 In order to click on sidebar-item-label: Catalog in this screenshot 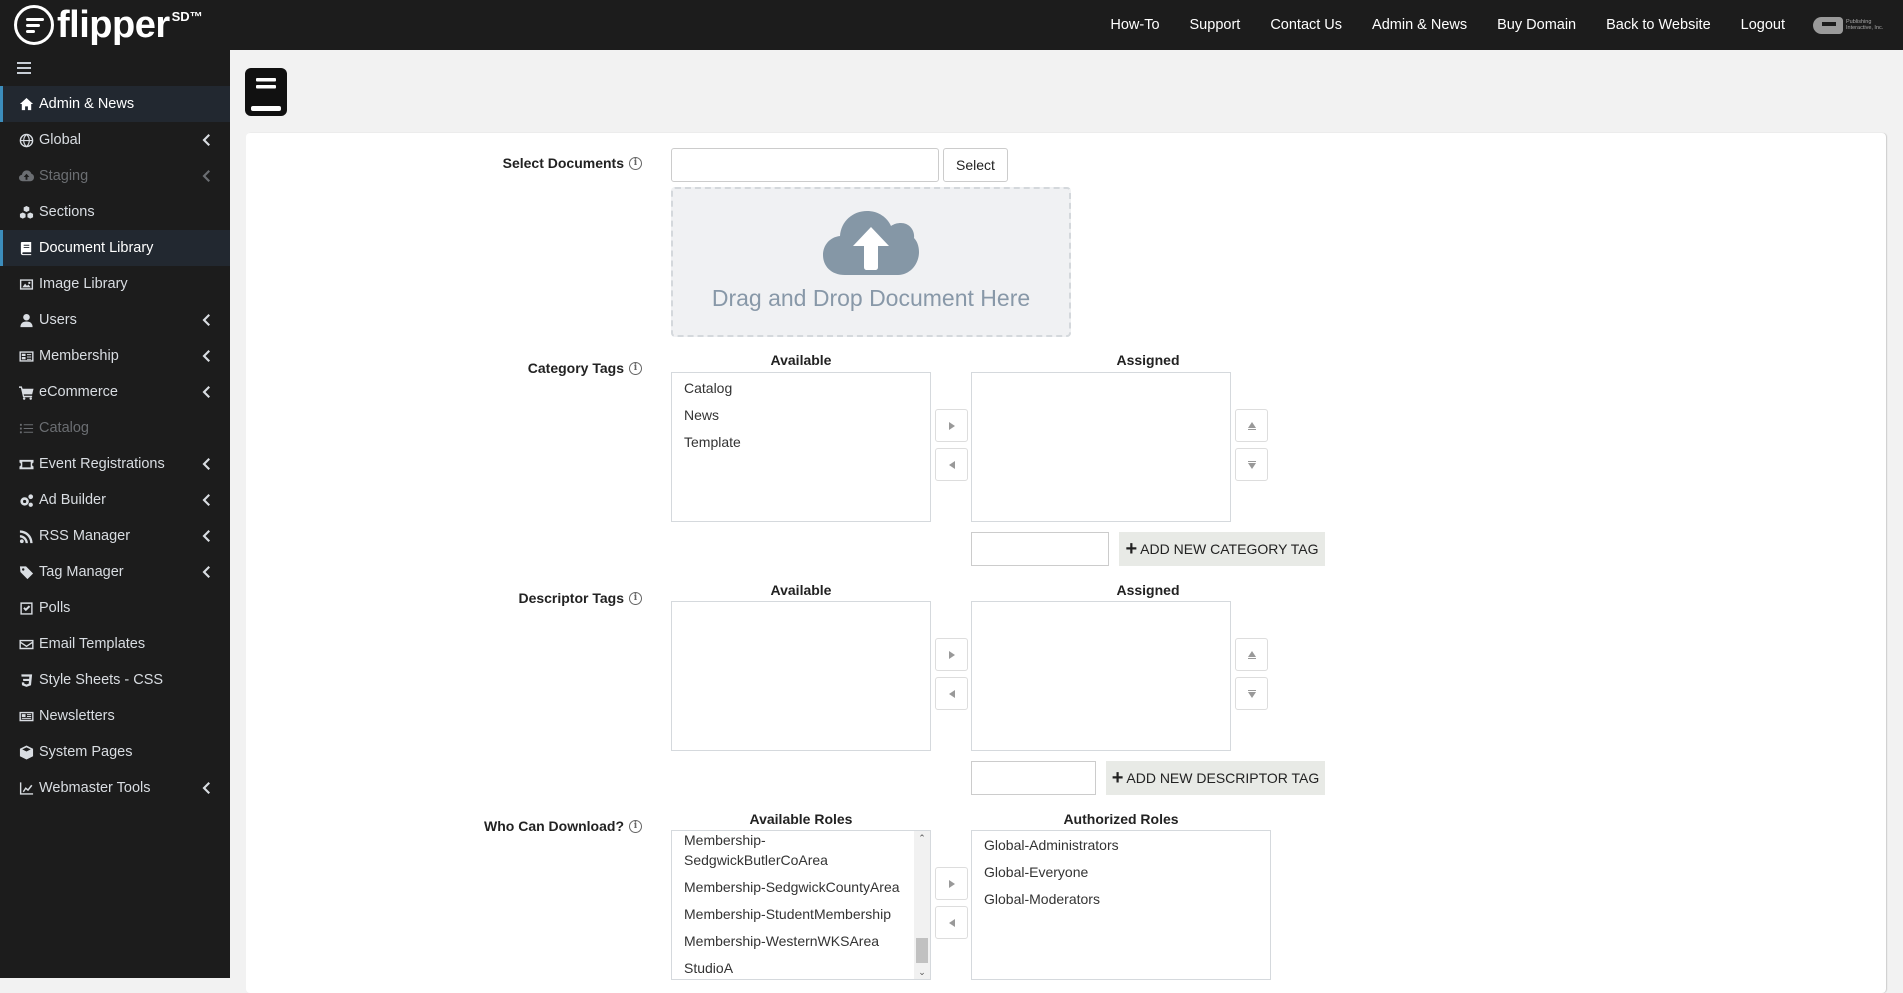, I will do `click(64, 428)`.